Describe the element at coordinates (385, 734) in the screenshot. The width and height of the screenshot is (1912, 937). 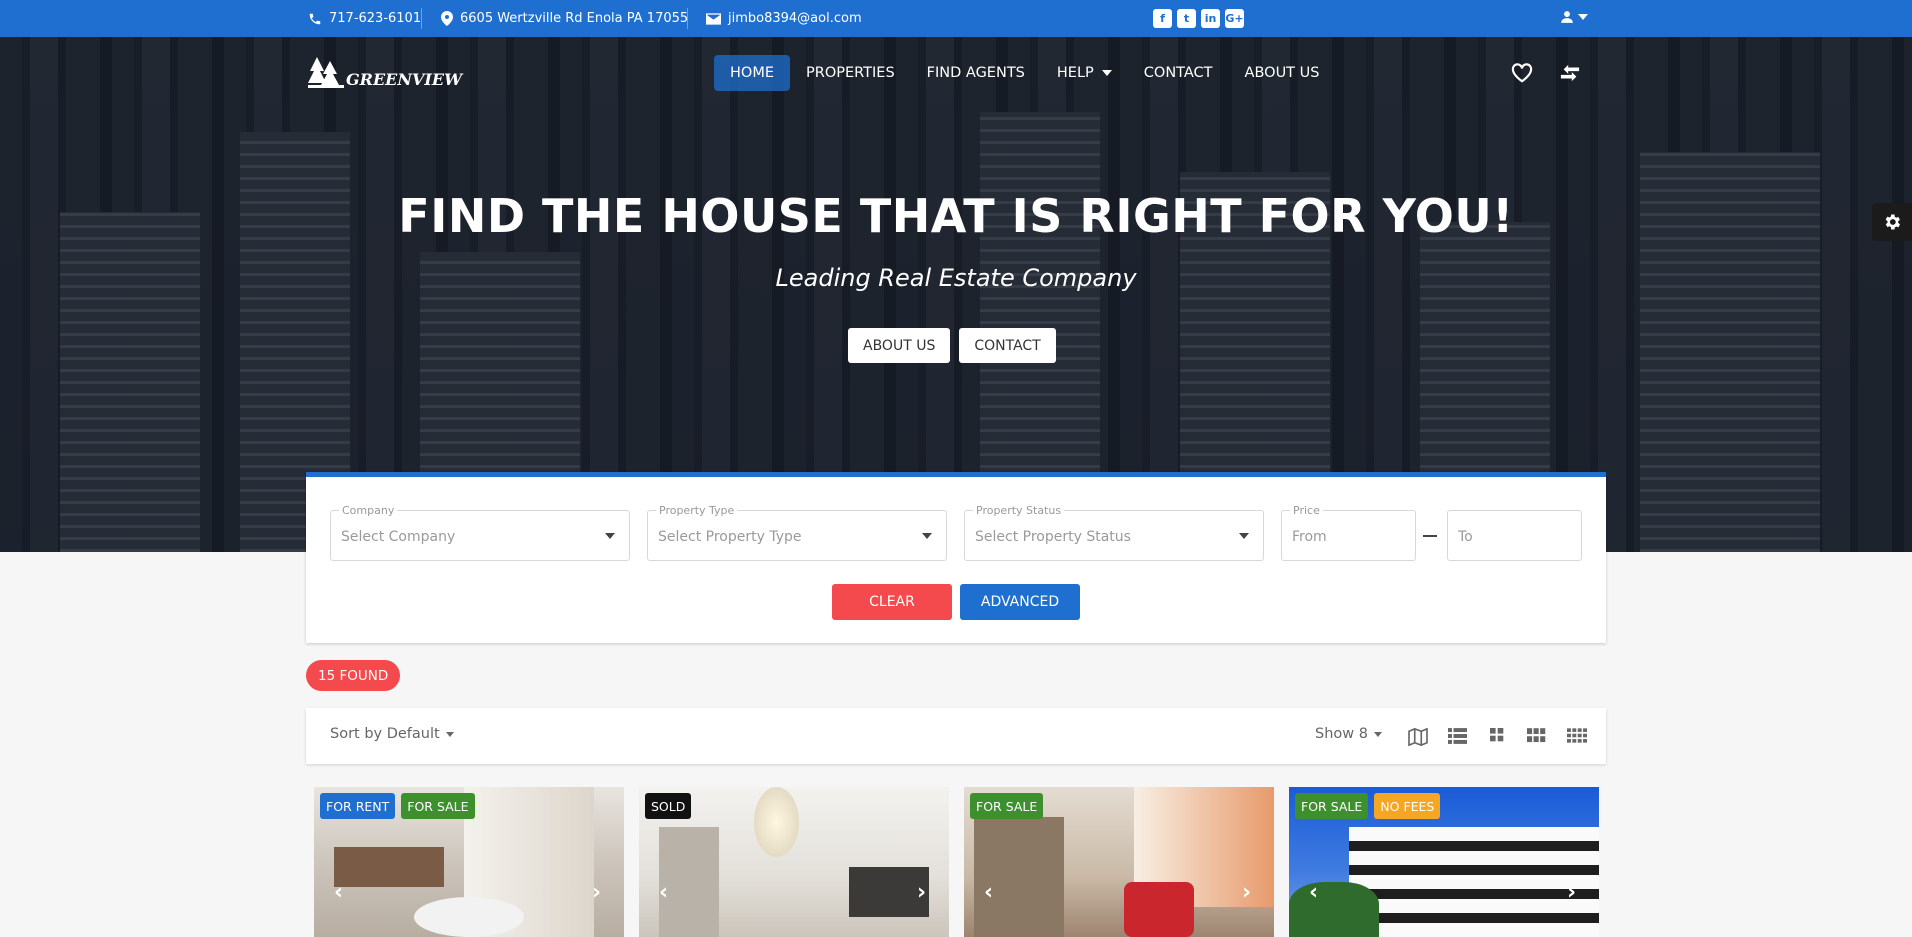
I see `sort-label: Sort by Default` at that location.